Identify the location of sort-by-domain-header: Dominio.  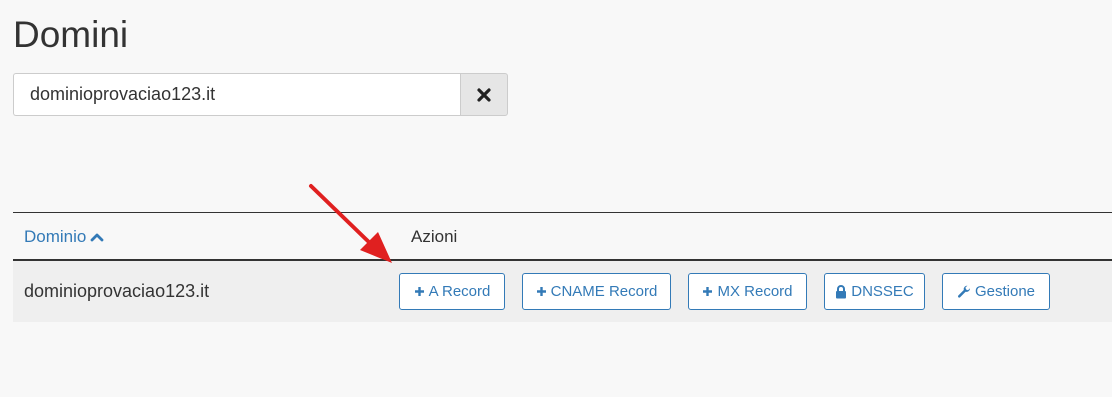
(64, 237).